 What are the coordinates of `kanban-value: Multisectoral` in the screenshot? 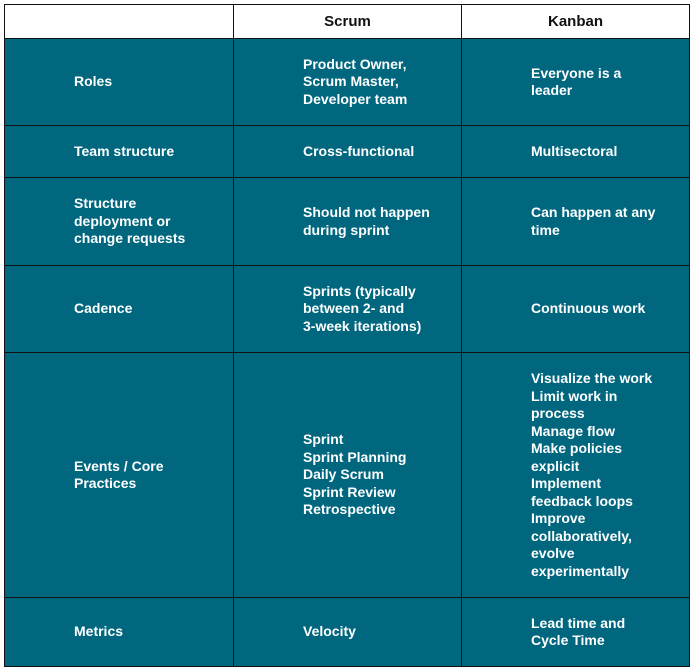 It's located at (574, 150).